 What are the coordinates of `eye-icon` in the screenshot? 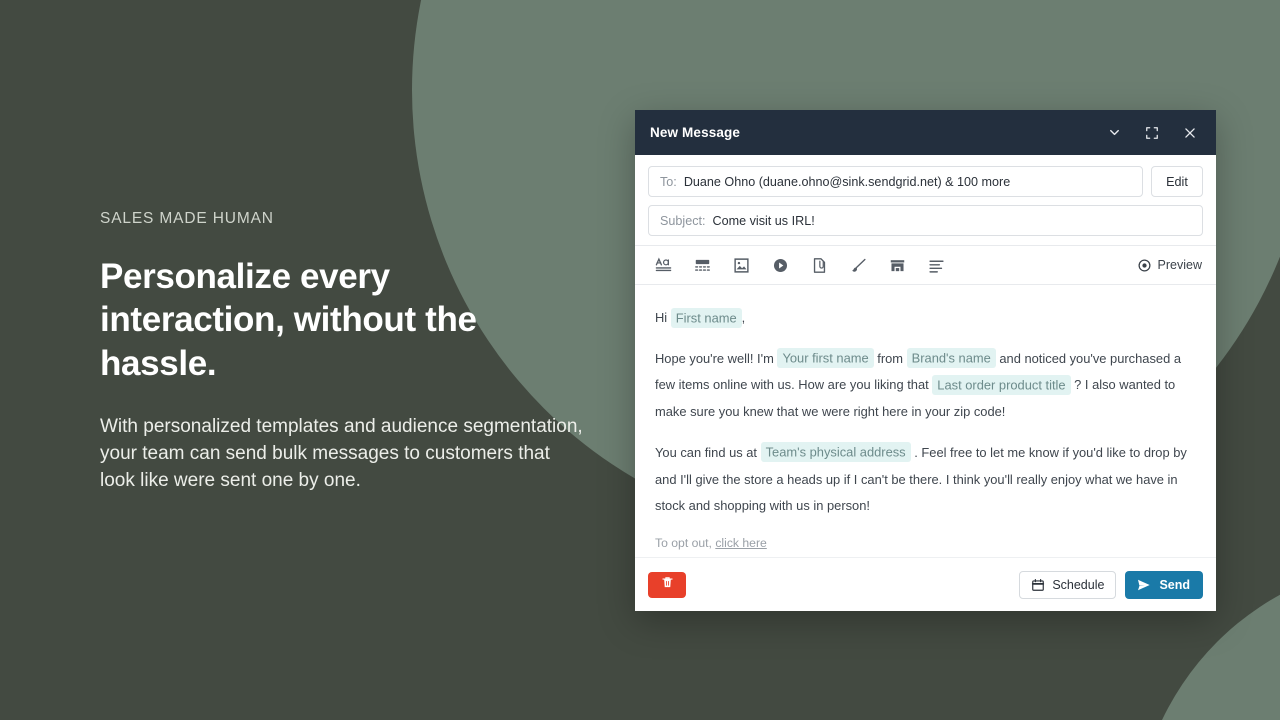 It's located at (1144, 265).